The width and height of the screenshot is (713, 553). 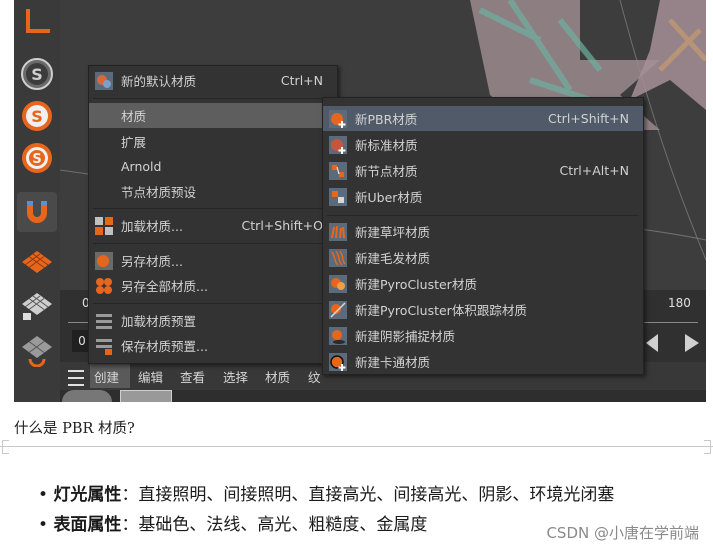 What do you see at coordinates (338, 362) in the screenshot?
I see `cartoon-material-icon` at bounding box center [338, 362].